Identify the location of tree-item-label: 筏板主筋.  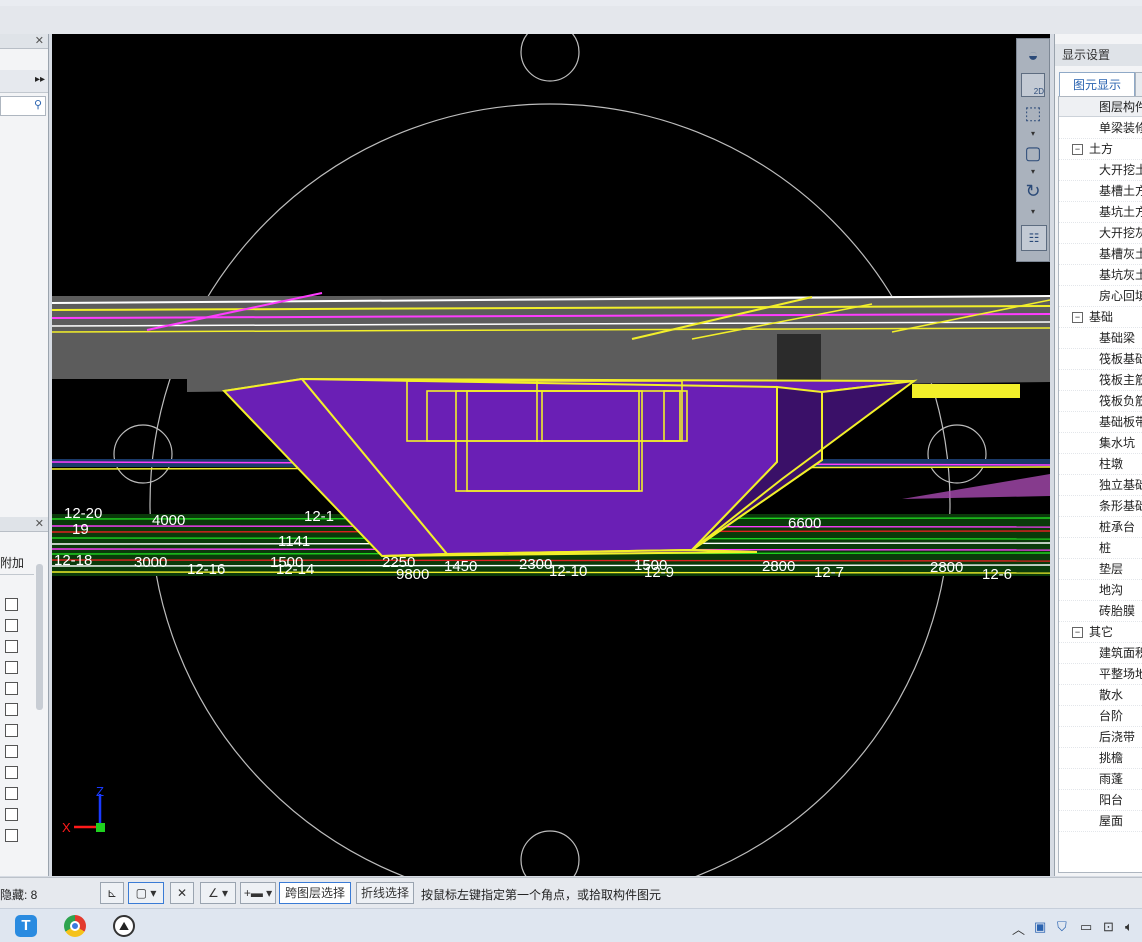
(1120, 380).